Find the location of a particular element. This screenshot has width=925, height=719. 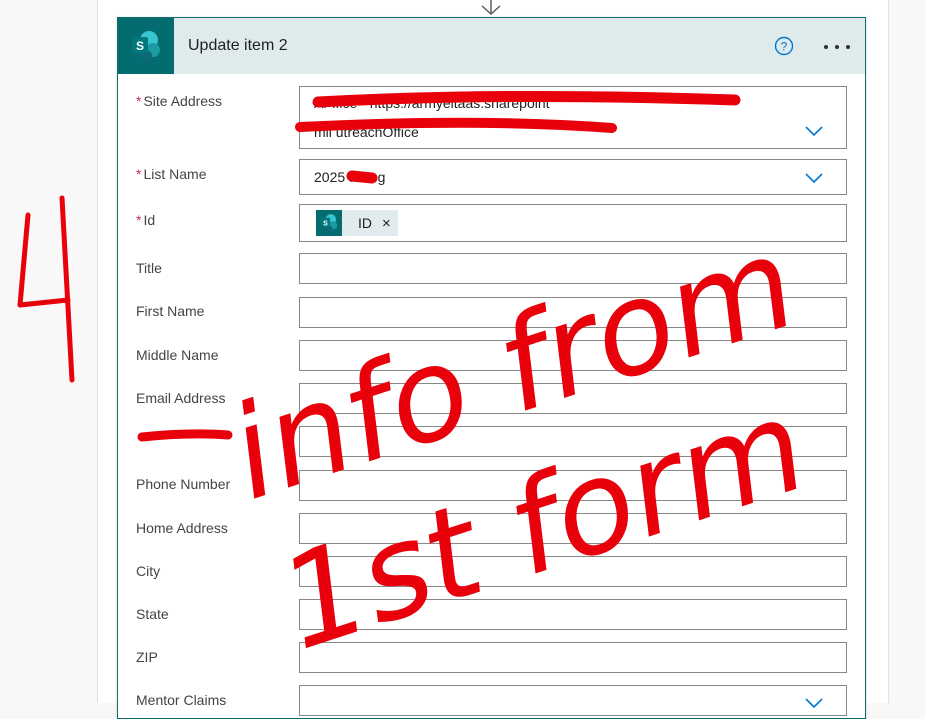

id-input: S ID × is located at coordinates (573, 223).